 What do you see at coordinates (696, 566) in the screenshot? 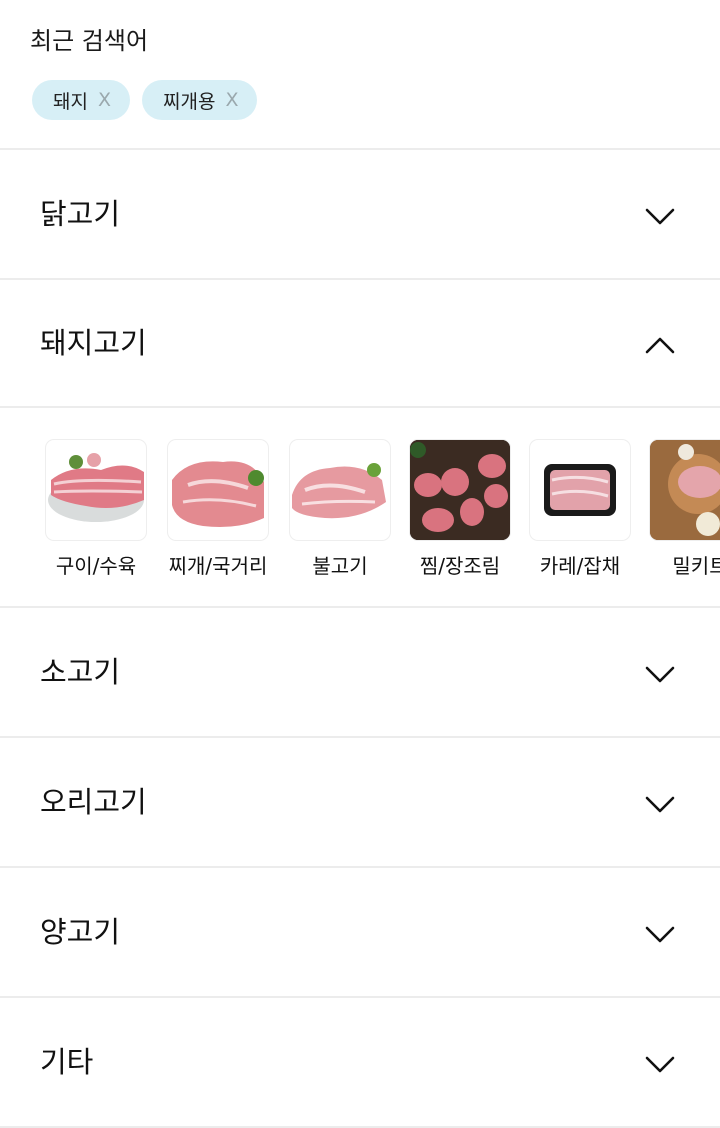
I see `subcategory-label: 밀키트` at bounding box center [696, 566].